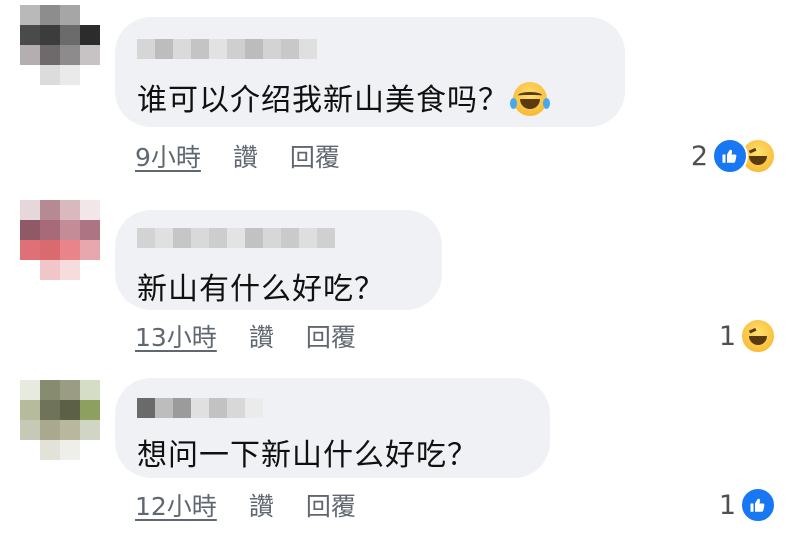  What do you see at coordinates (758, 336) in the screenshot?
I see `haha-icon` at bounding box center [758, 336].